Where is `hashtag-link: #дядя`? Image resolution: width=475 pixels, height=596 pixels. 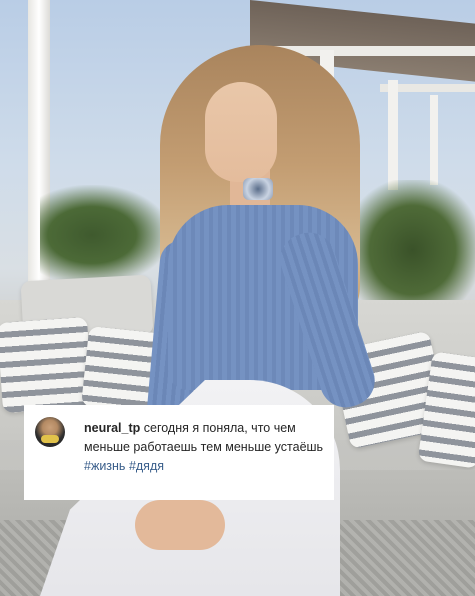
hashtag-link: #дядя is located at coordinates (146, 466).